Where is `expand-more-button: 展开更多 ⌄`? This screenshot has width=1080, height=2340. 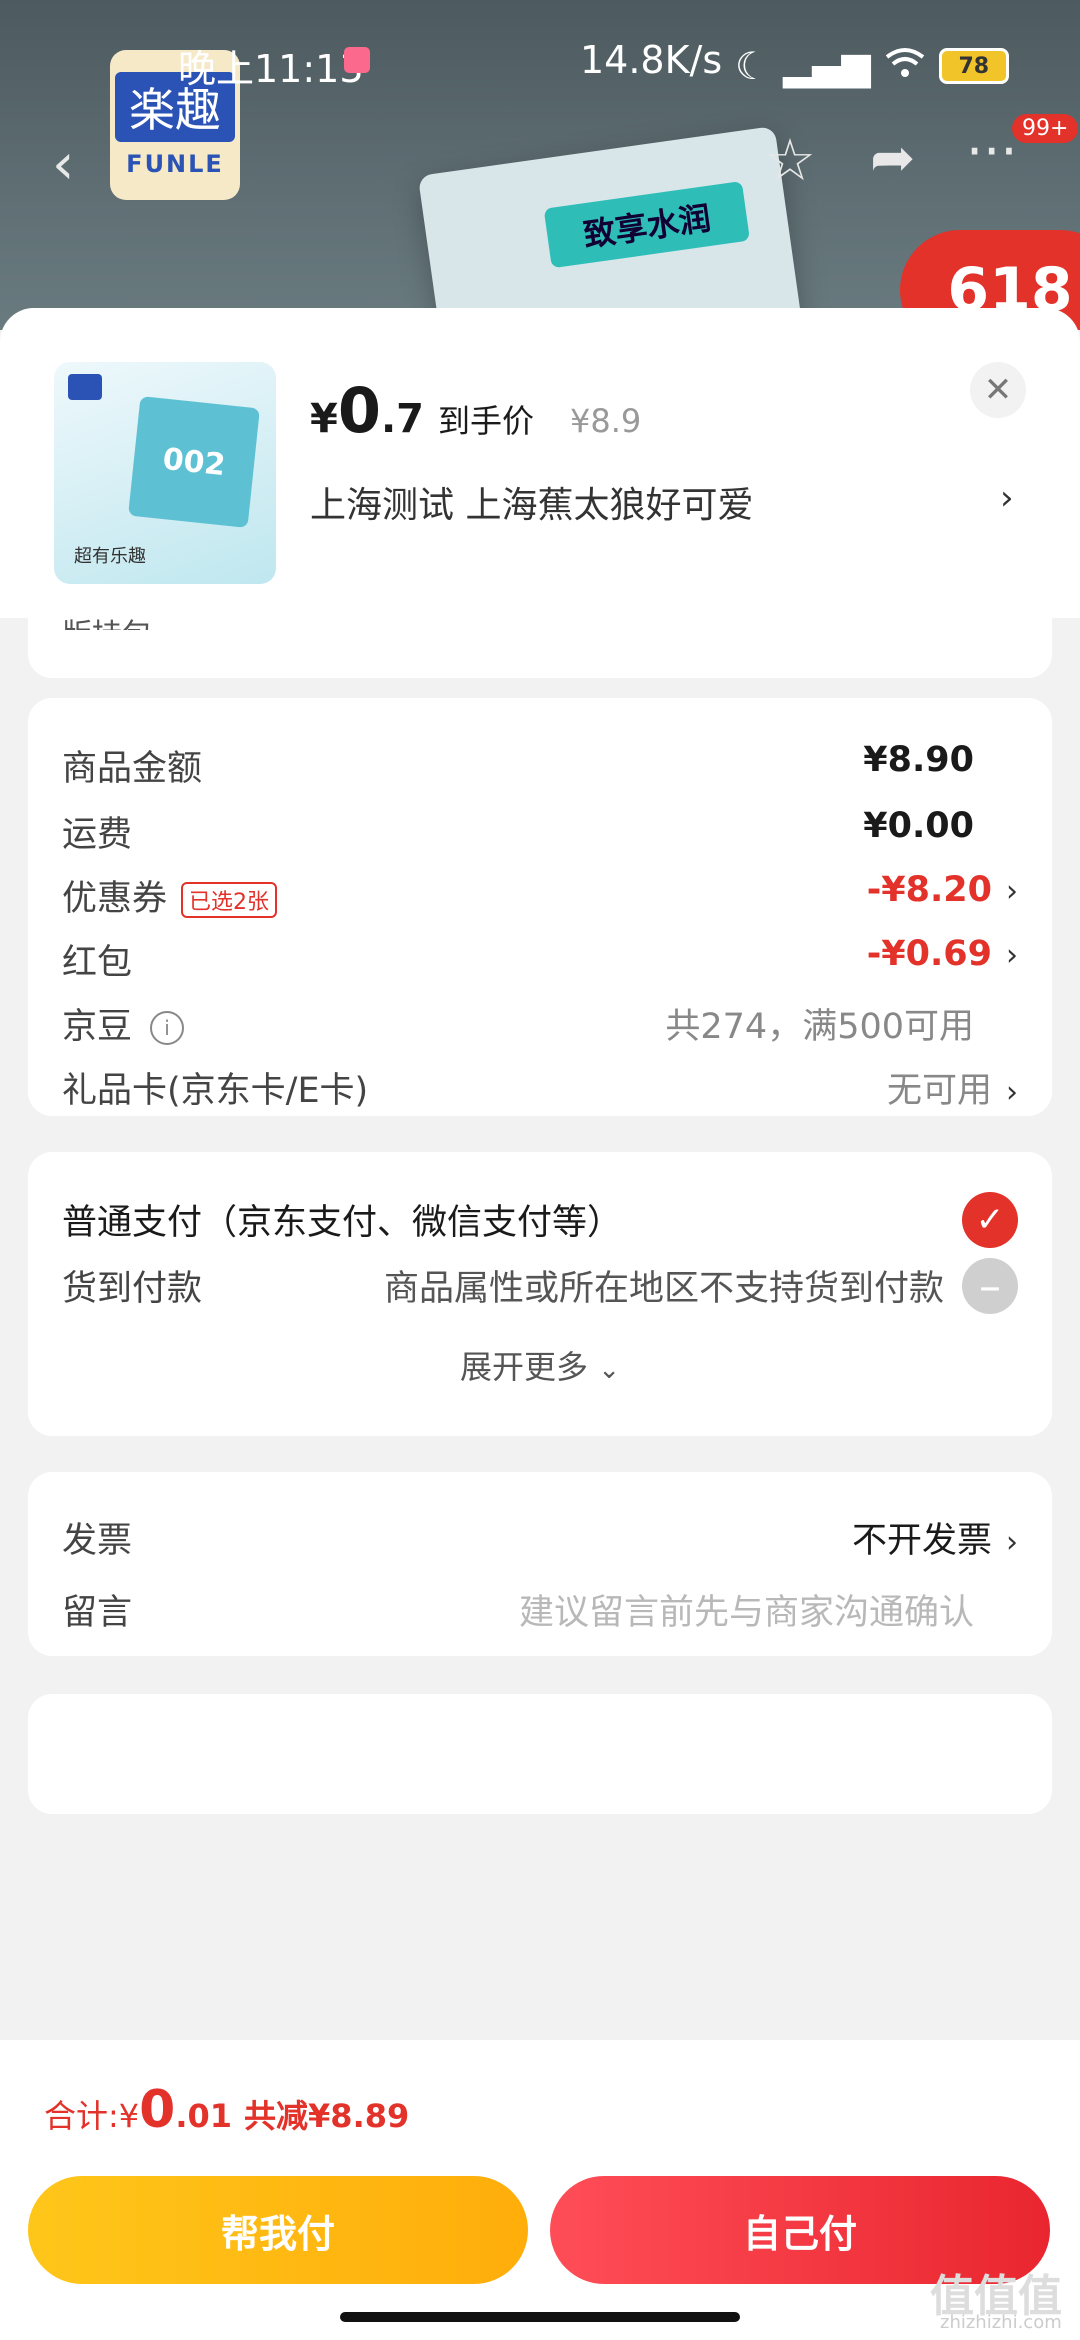
expand-more-button: 展开更多 ⌄ is located at coordinates (540, 1365).